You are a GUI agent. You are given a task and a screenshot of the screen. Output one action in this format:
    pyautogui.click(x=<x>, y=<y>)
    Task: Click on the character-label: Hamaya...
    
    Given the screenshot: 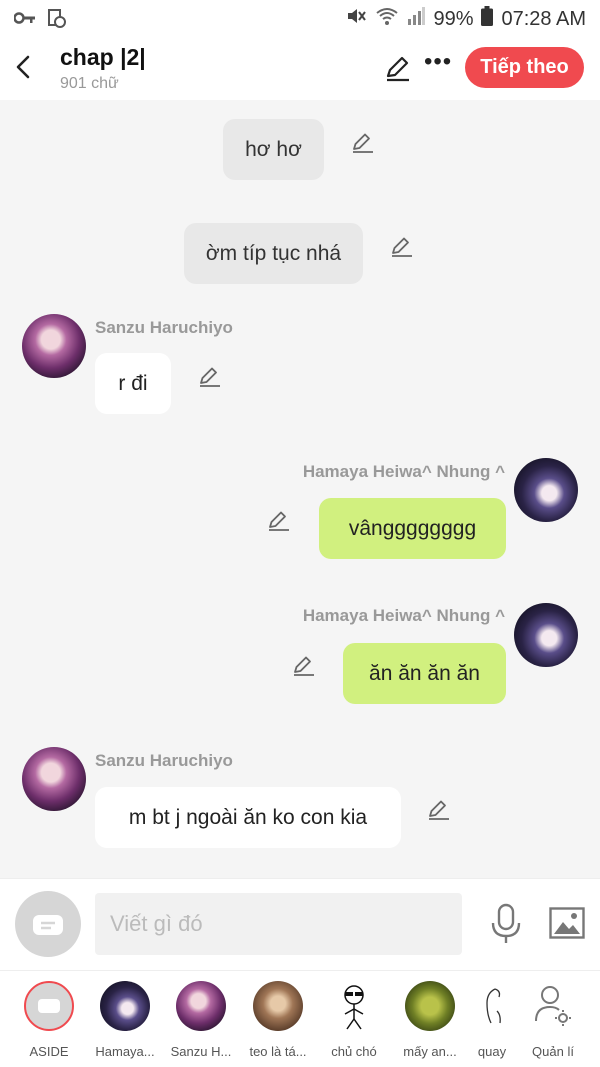 What is the action you would take?
    pyautogui.click(x=125, y=1051)
    